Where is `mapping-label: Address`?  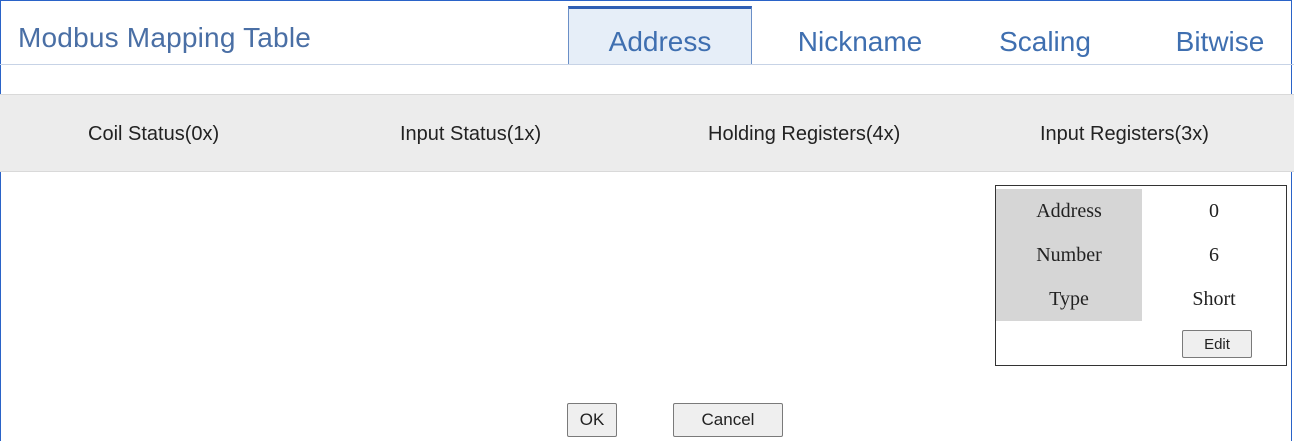 mapping-label: Address is located at coordinates (1069, 211).